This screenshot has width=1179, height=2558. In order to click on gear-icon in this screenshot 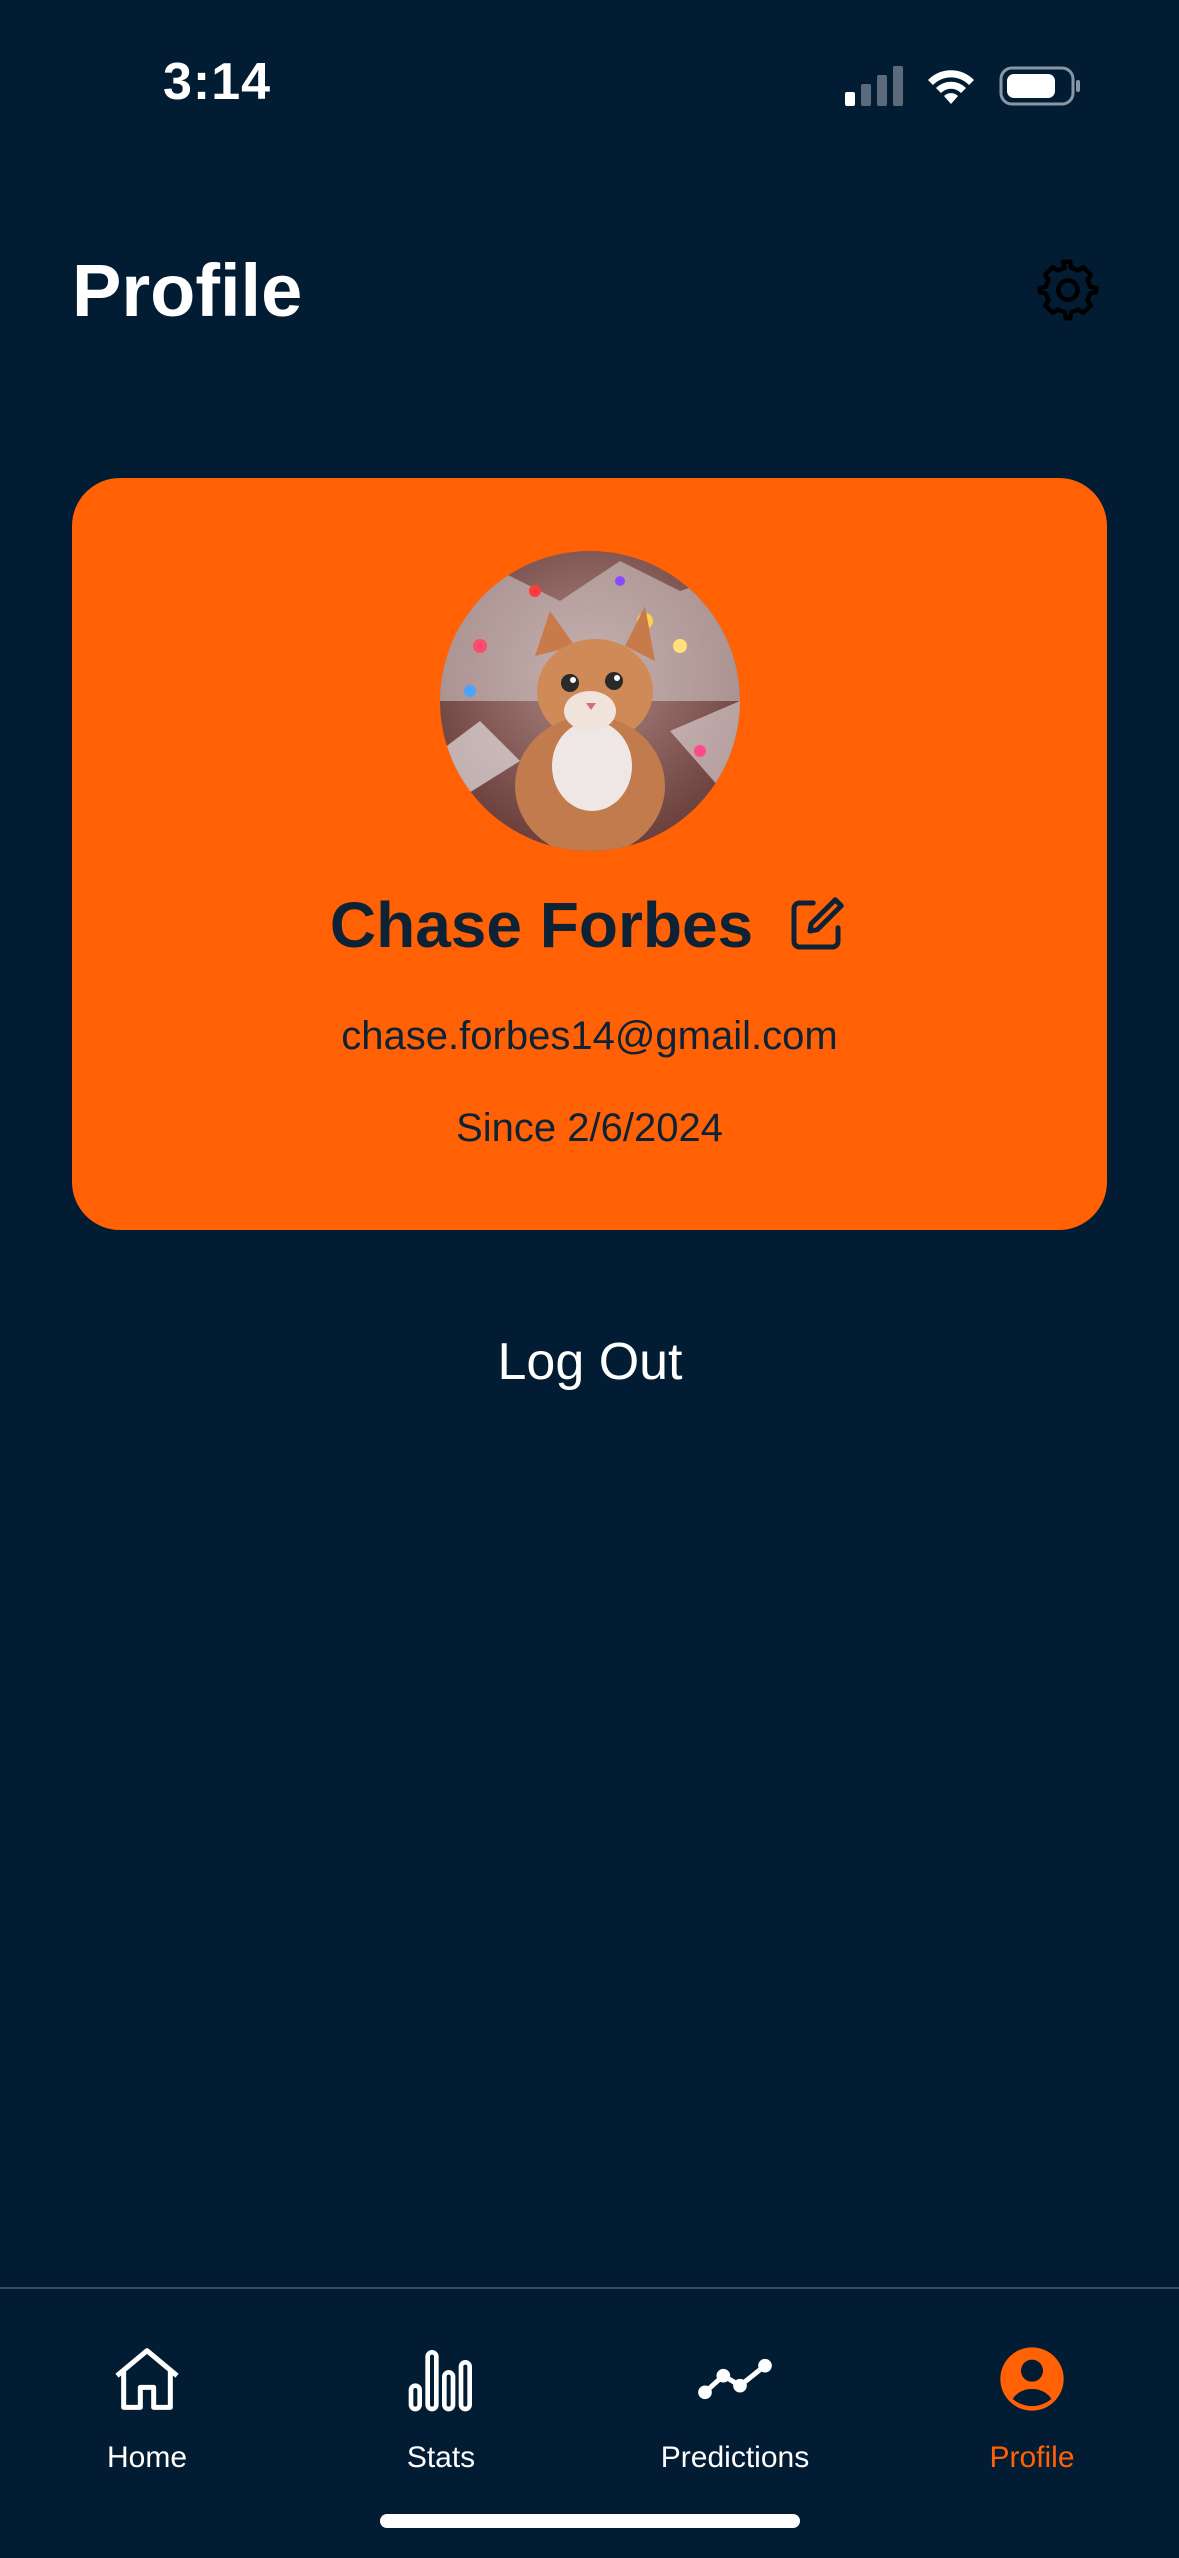, I will do `click(1068, 290)`.